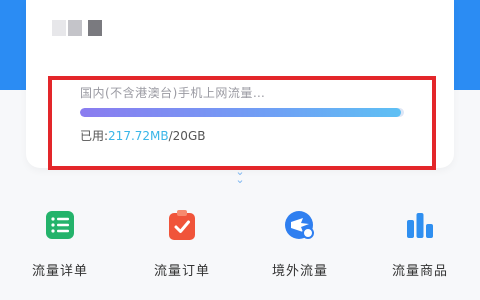 The image size is (480, 300). What do you see at coordinates (13, 45) in the screenshot?
I see `header-background-left` at bounding box center [13, 45].